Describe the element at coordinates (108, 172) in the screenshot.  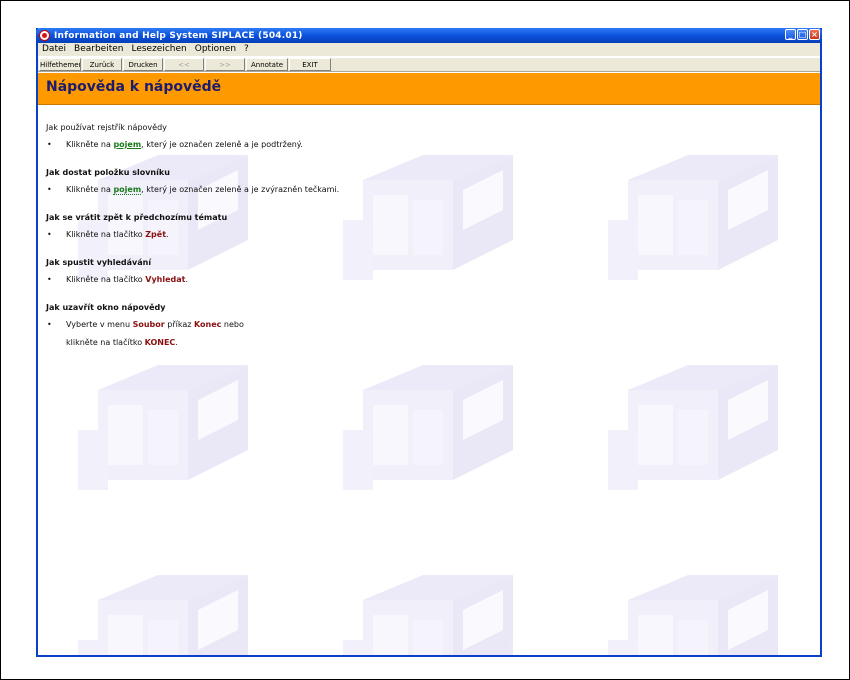
I see `section-heading: Jak dostat položku slovníku` at that location.